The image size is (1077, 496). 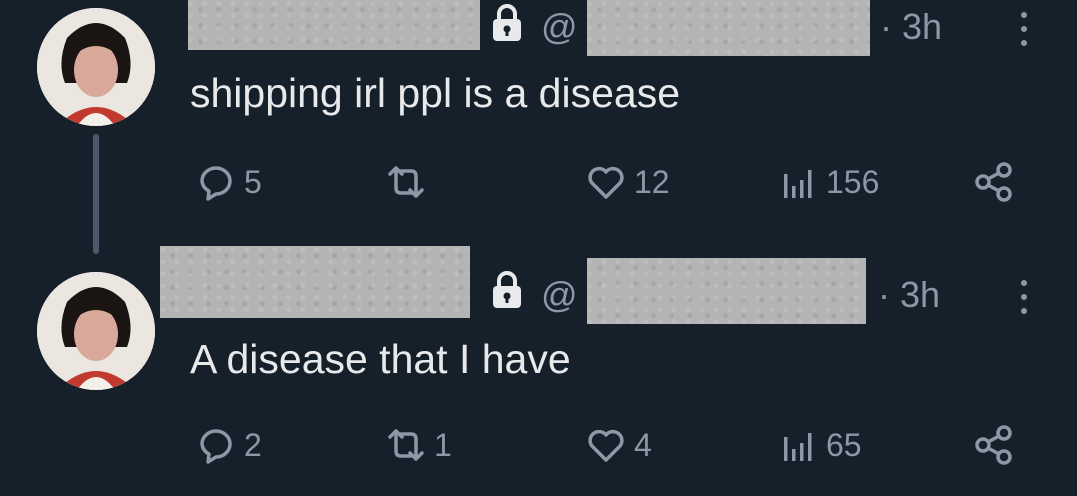 What do you see at coordinates (643, 444) in the screenshot?
I see `like-count: 4` at bounding box center [643, 444].